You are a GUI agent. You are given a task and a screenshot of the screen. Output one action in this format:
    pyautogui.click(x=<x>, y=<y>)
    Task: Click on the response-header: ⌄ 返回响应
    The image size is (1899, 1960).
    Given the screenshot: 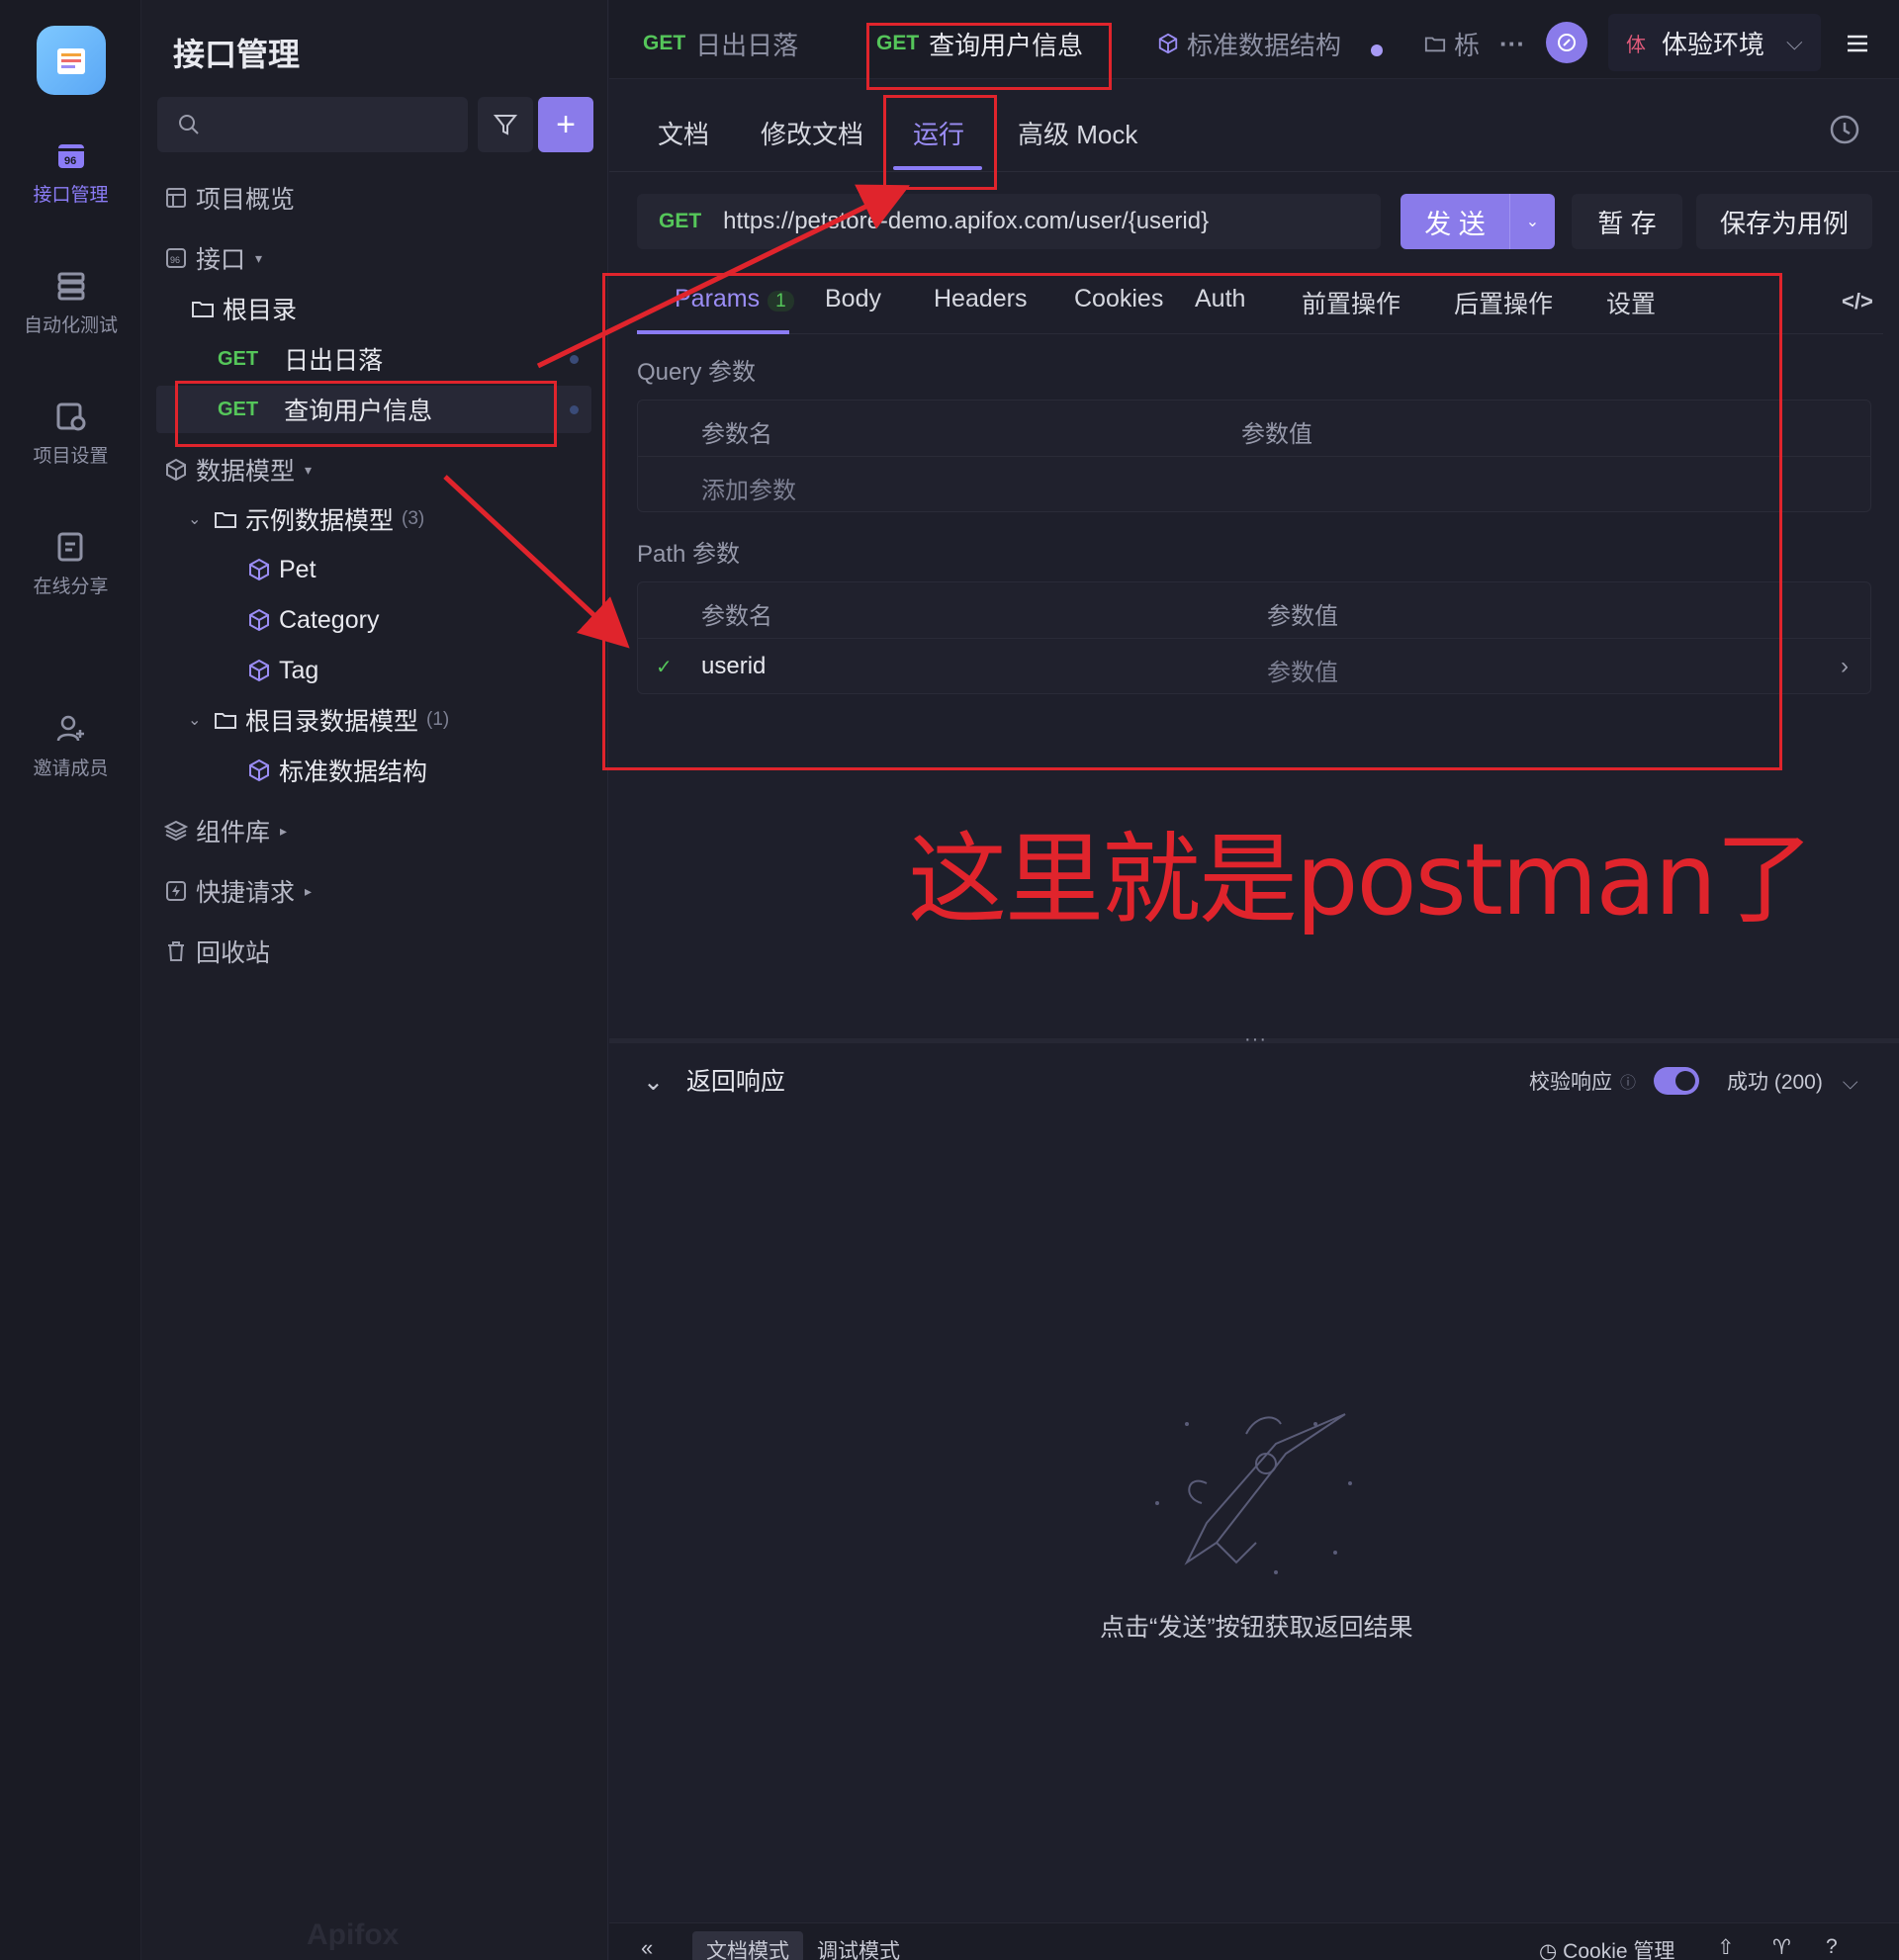 What is the action you would take?
    pyautogui.click(x=714, y=1080)
    